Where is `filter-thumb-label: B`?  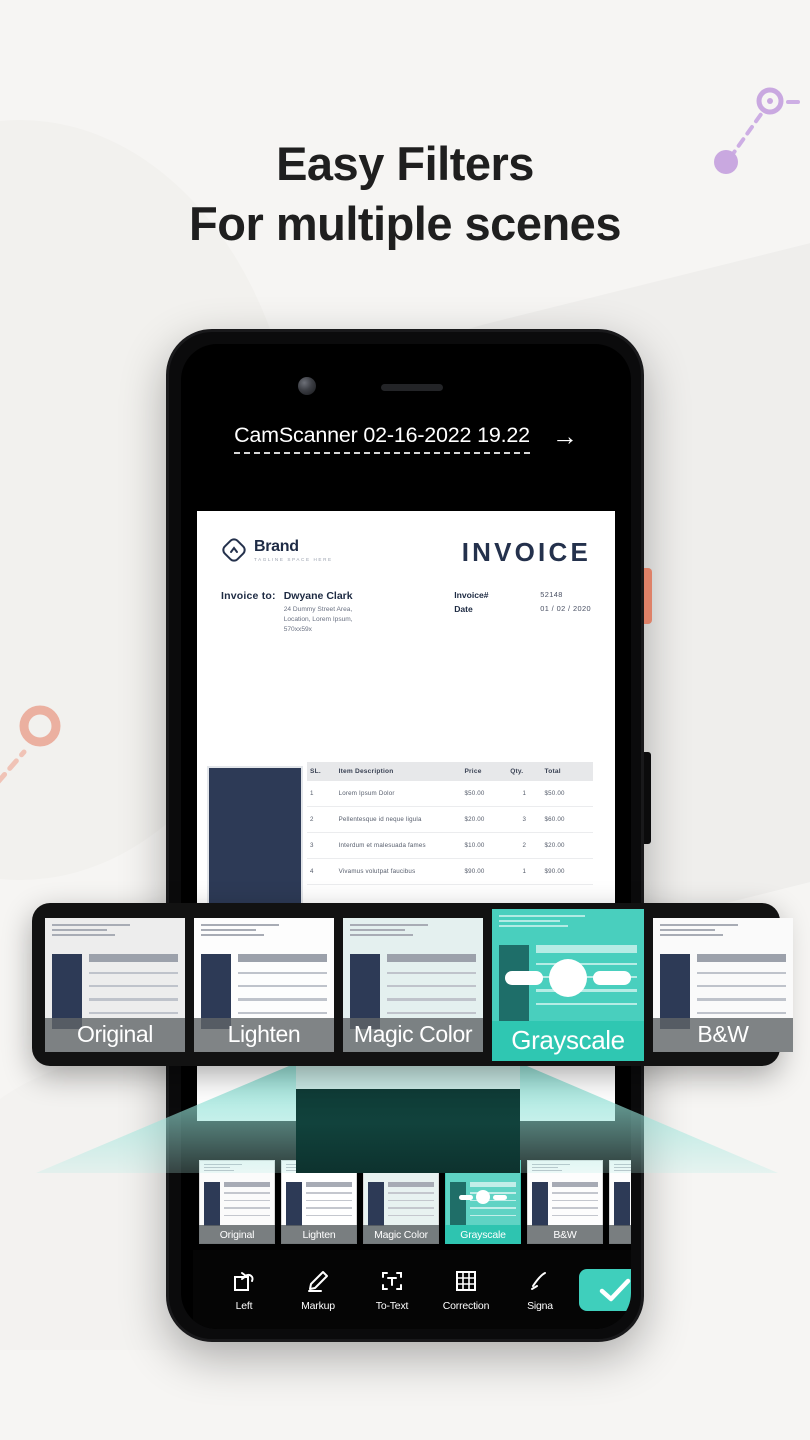
filter-thumb-label: B is located at coordinates (620, 1234).